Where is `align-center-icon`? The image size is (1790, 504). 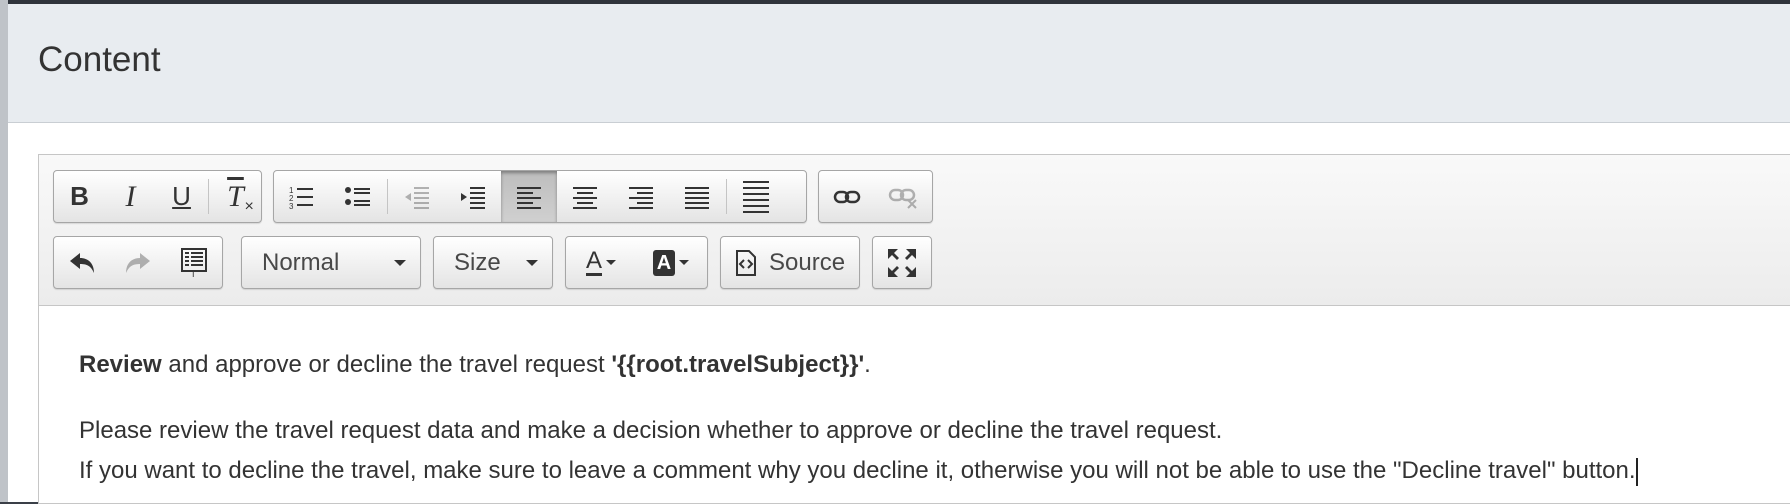 align-center-icon is located at coordinates (585, 197).